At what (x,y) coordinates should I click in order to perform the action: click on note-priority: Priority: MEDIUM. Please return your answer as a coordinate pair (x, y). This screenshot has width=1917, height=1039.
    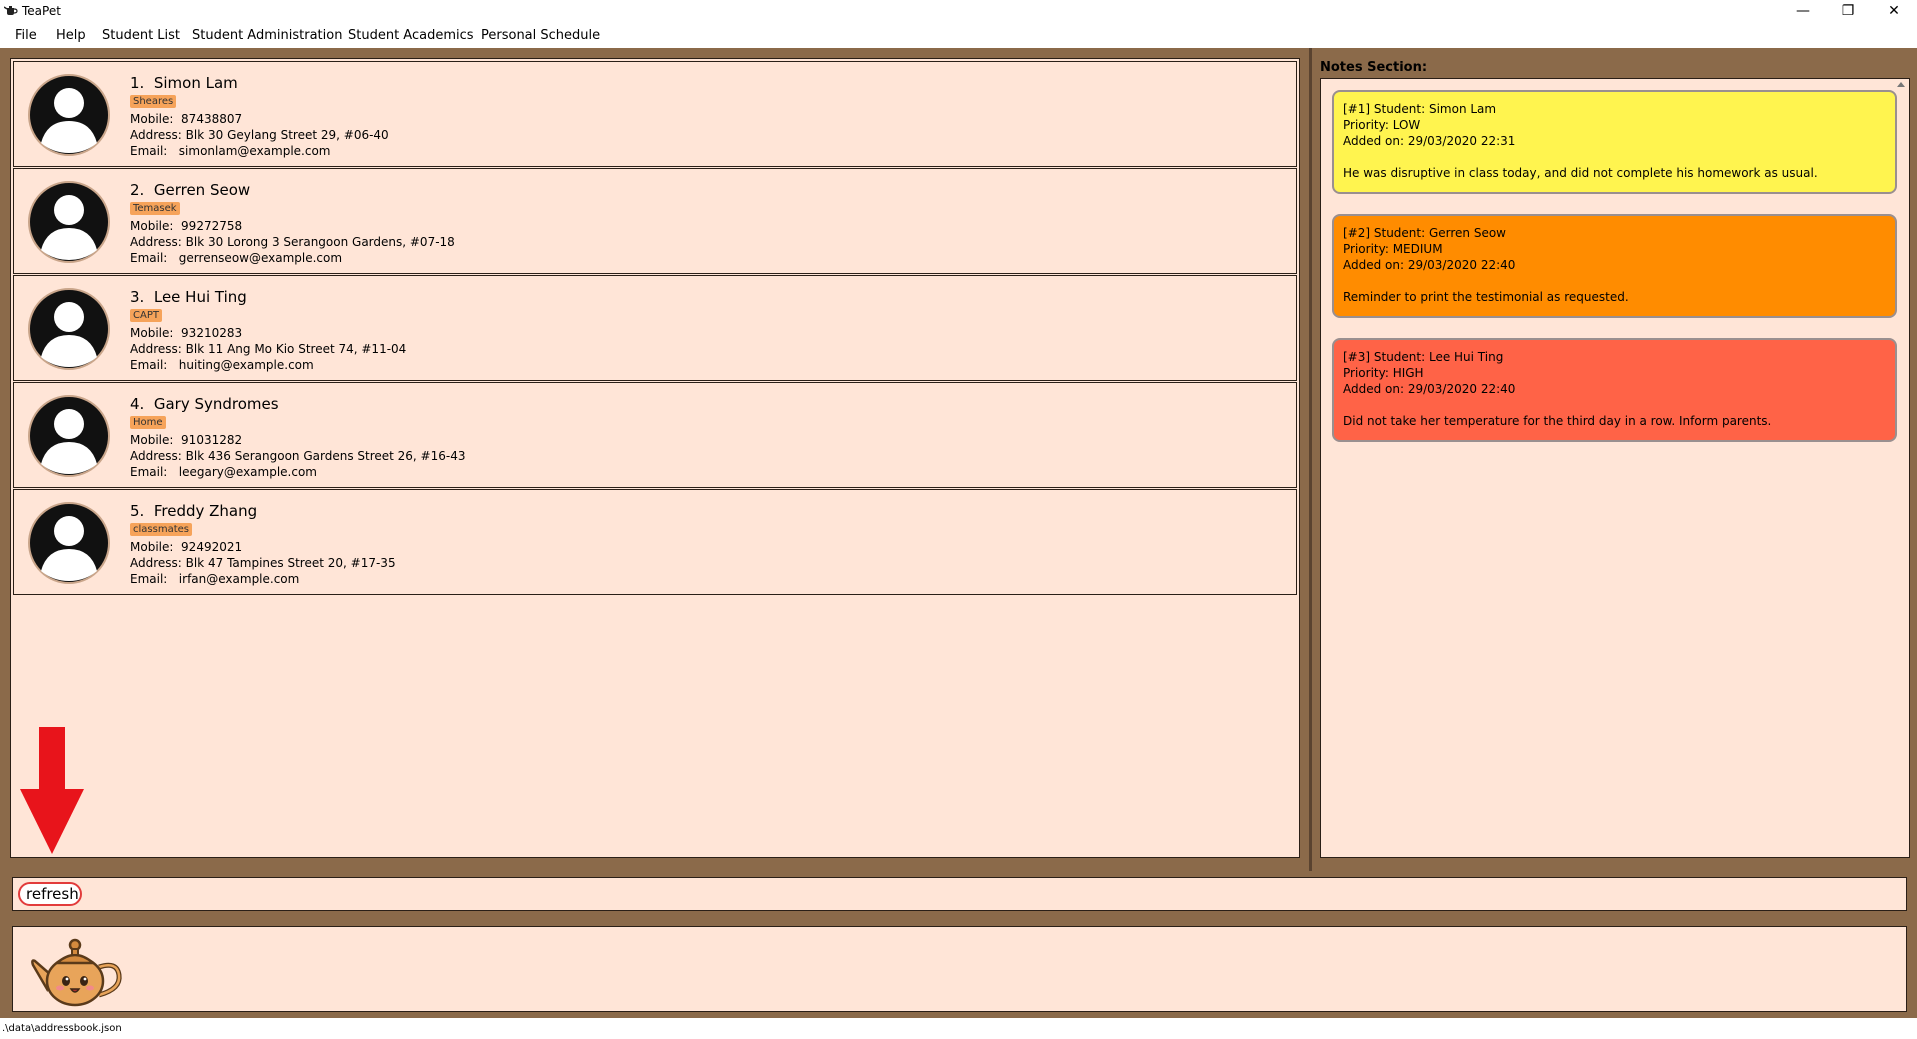
    Looking at the image, I should click on (1393, 249).